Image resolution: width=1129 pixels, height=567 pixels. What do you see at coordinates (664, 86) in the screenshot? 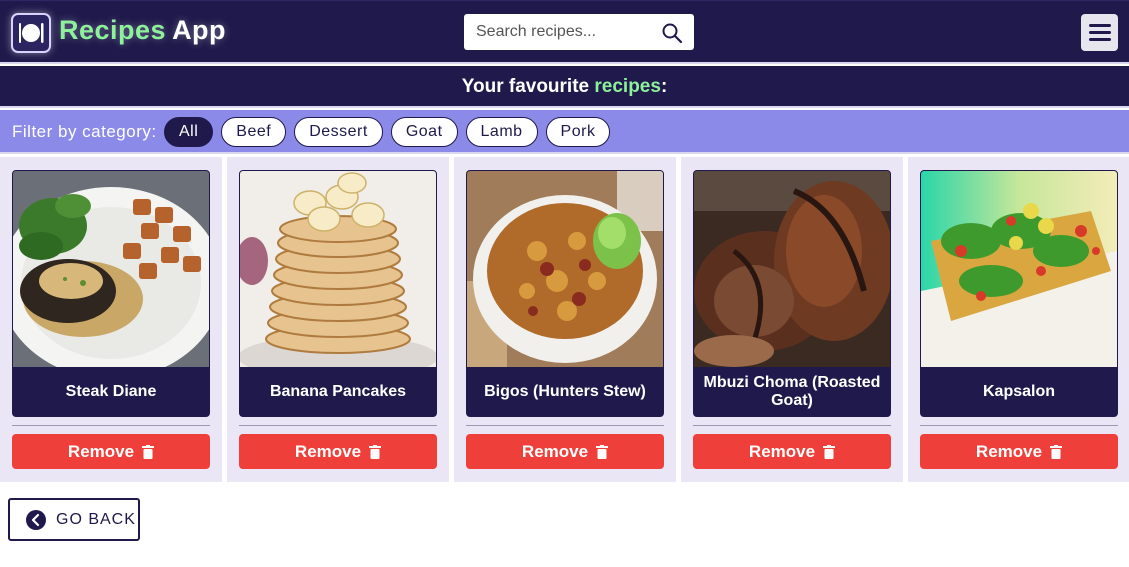
I see `page-title-colon: :` at bounding box center [664, 86].